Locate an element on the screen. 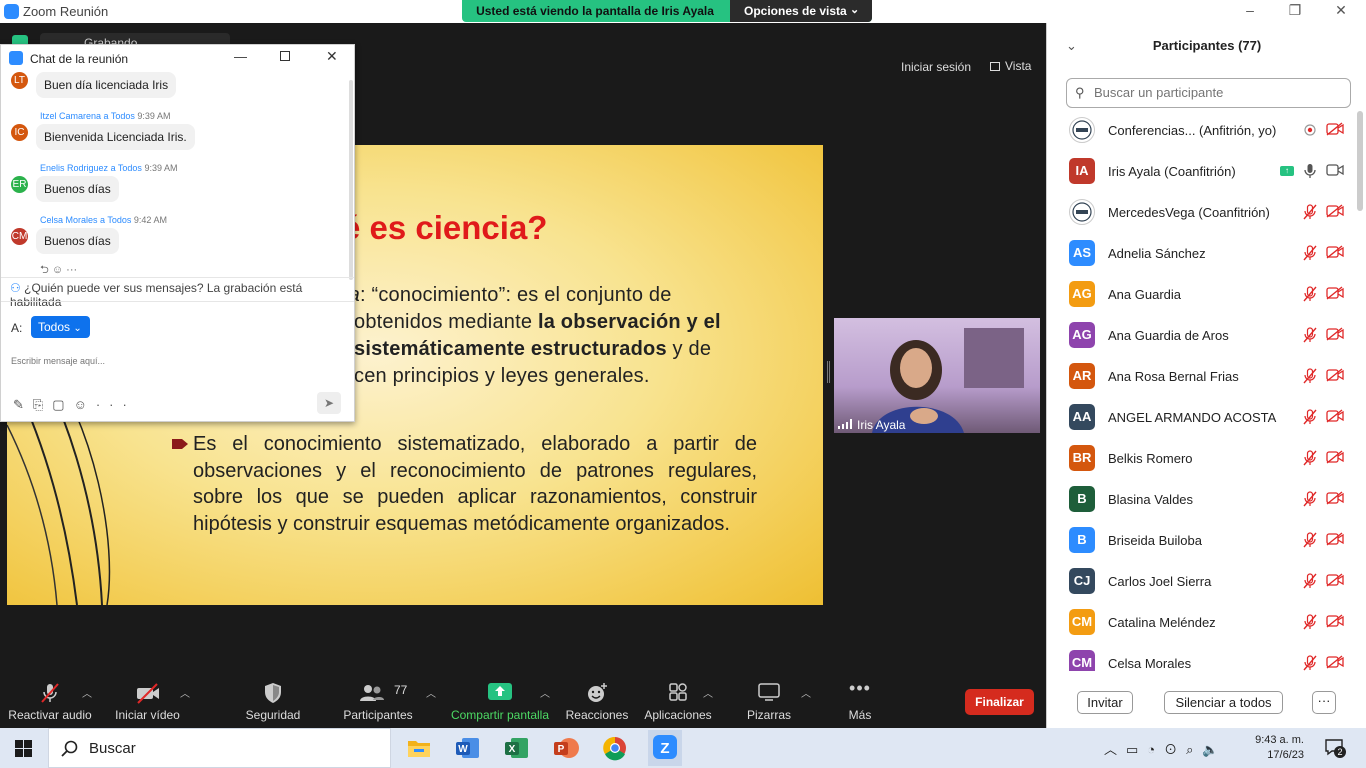 Image resolution: width=1366 pixels, height=768 pixels. reactions-button: Reacciones is located at coordinates (597, 700).